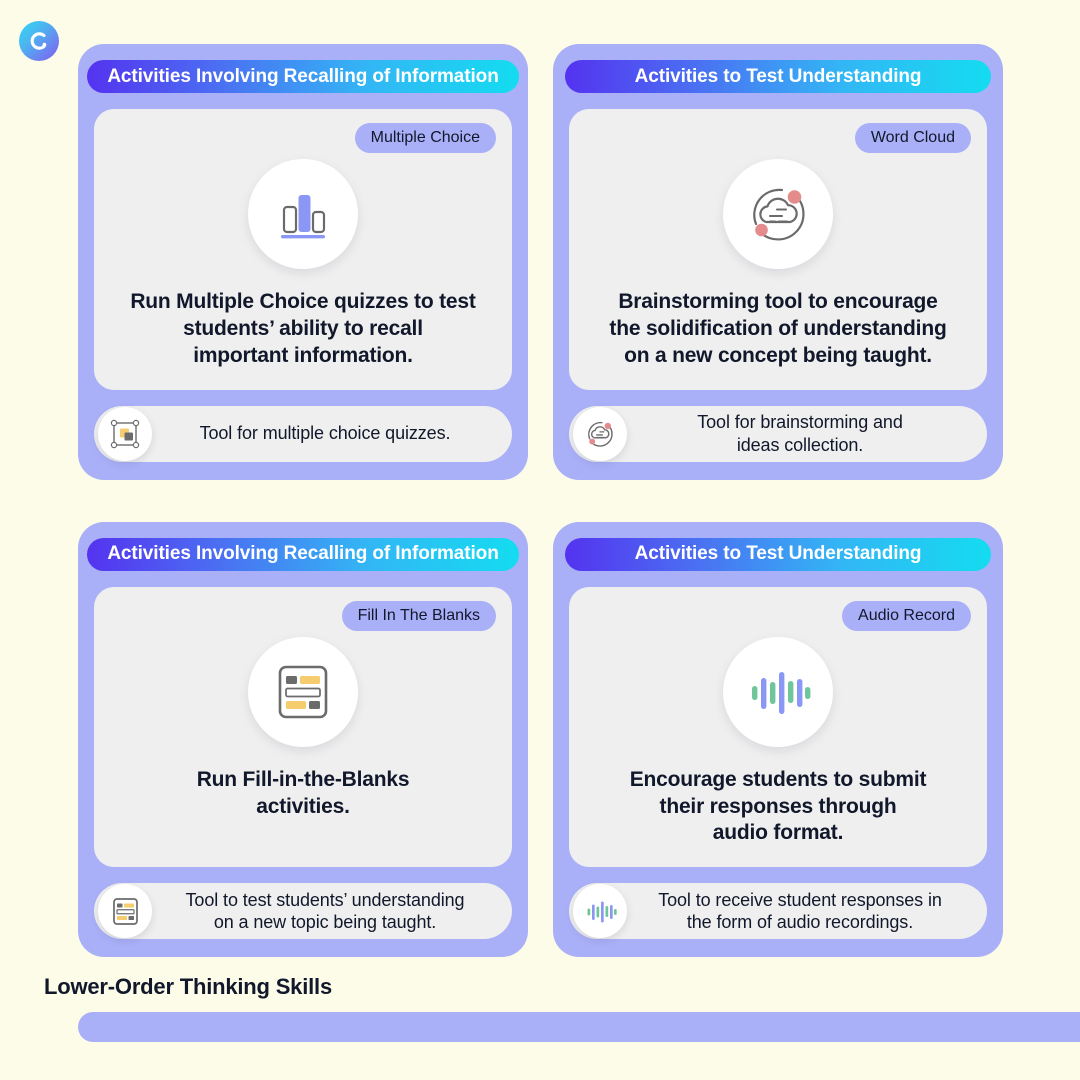 The image size is (1080, 1080). I want to click on brand-logo, so click(39, 41).